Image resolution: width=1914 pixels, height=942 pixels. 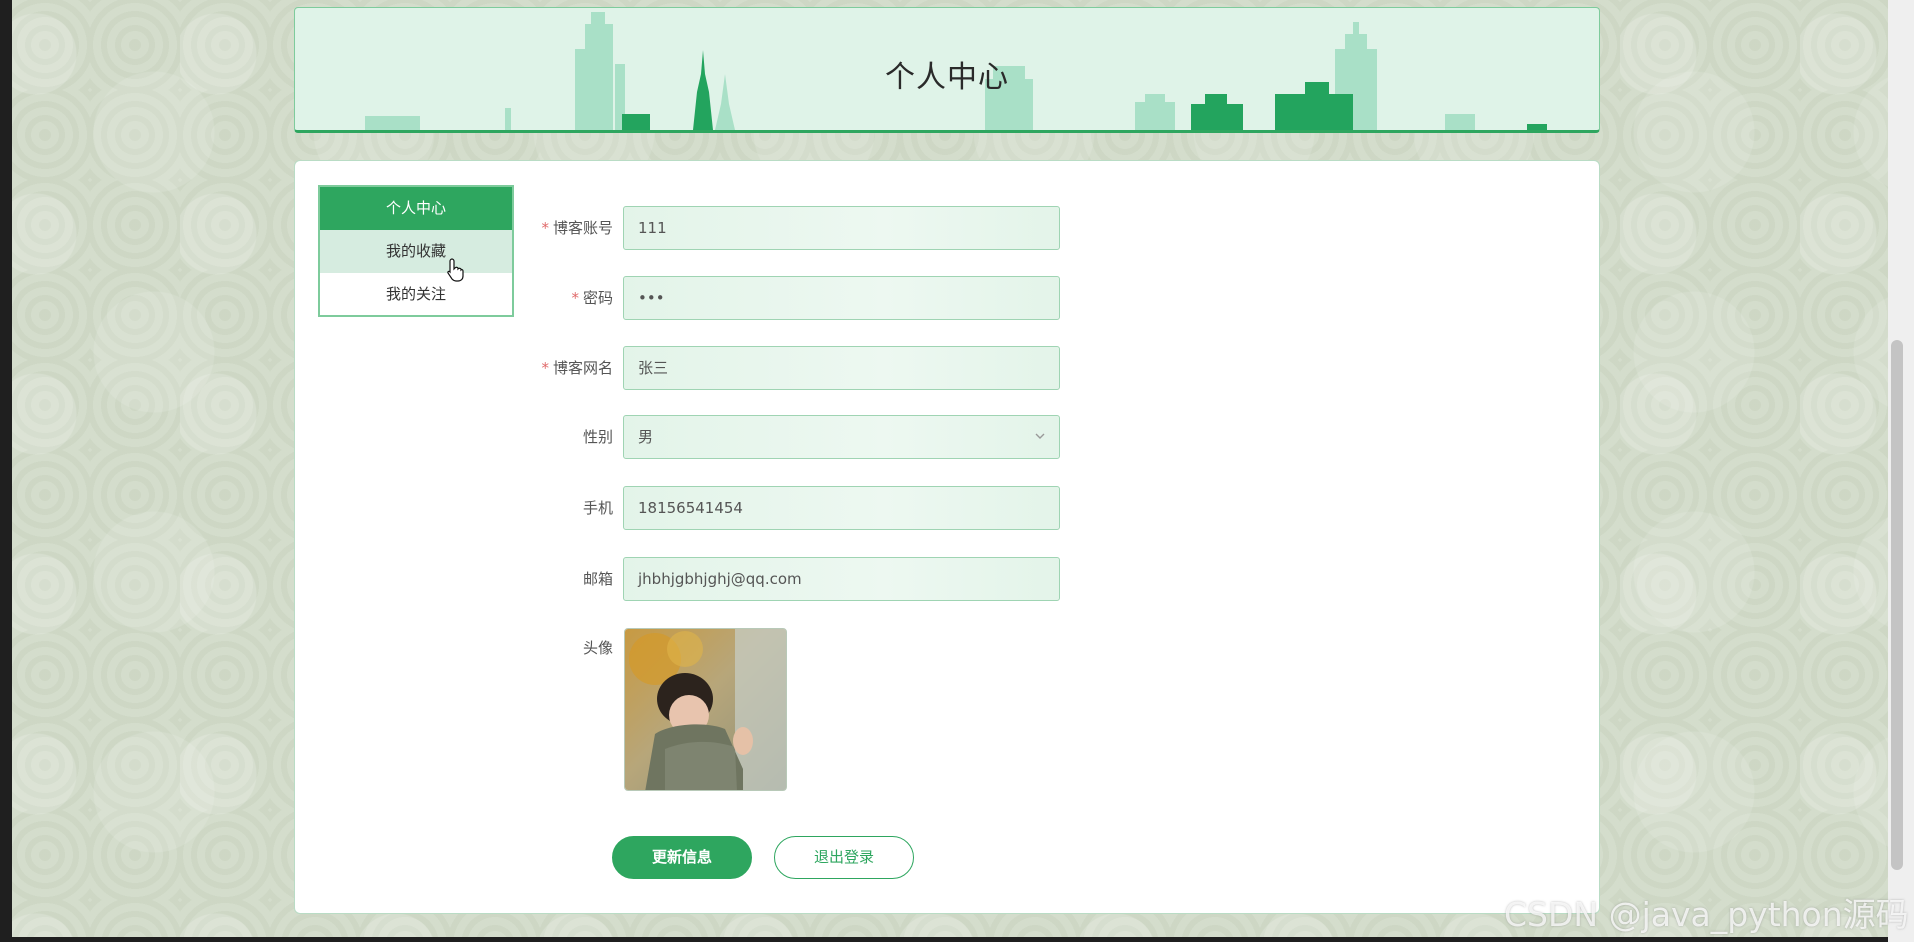 I want to click on window-bottom-edge, so click(x=957, y=939).